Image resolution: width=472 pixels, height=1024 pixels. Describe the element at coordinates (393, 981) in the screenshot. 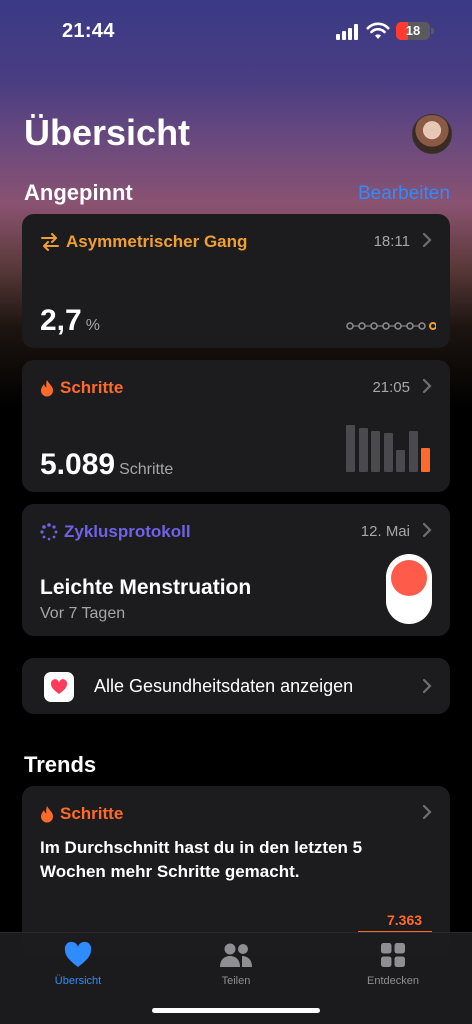

I see `tab-discover-label: Entdecken` at that location.